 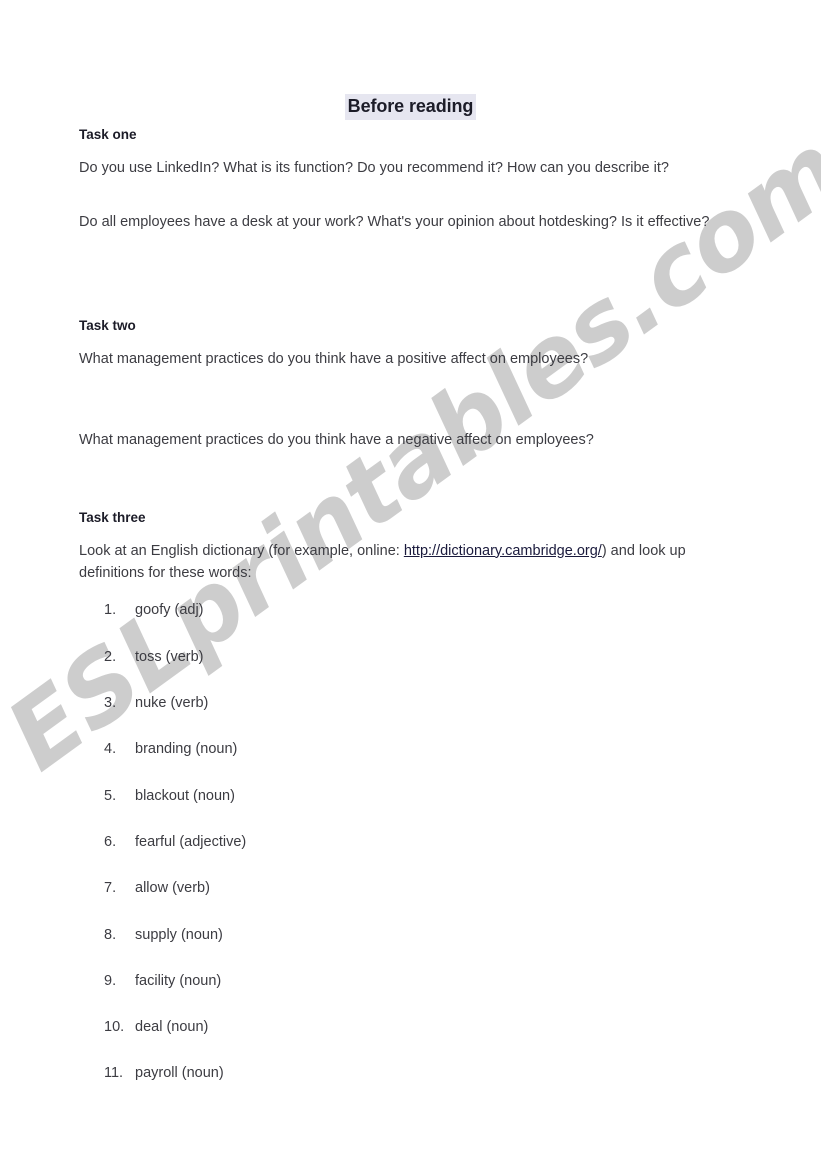 I want to click on list-item-number: 6., so click(x=110, y=841).